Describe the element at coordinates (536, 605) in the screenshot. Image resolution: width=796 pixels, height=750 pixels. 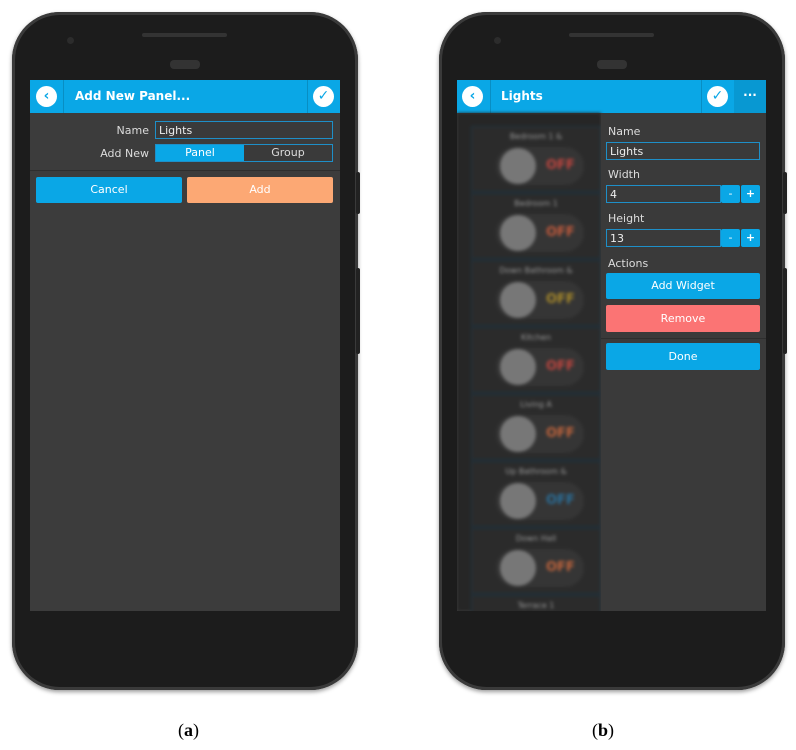
I see `widget-title: Terrace 1` at that location.